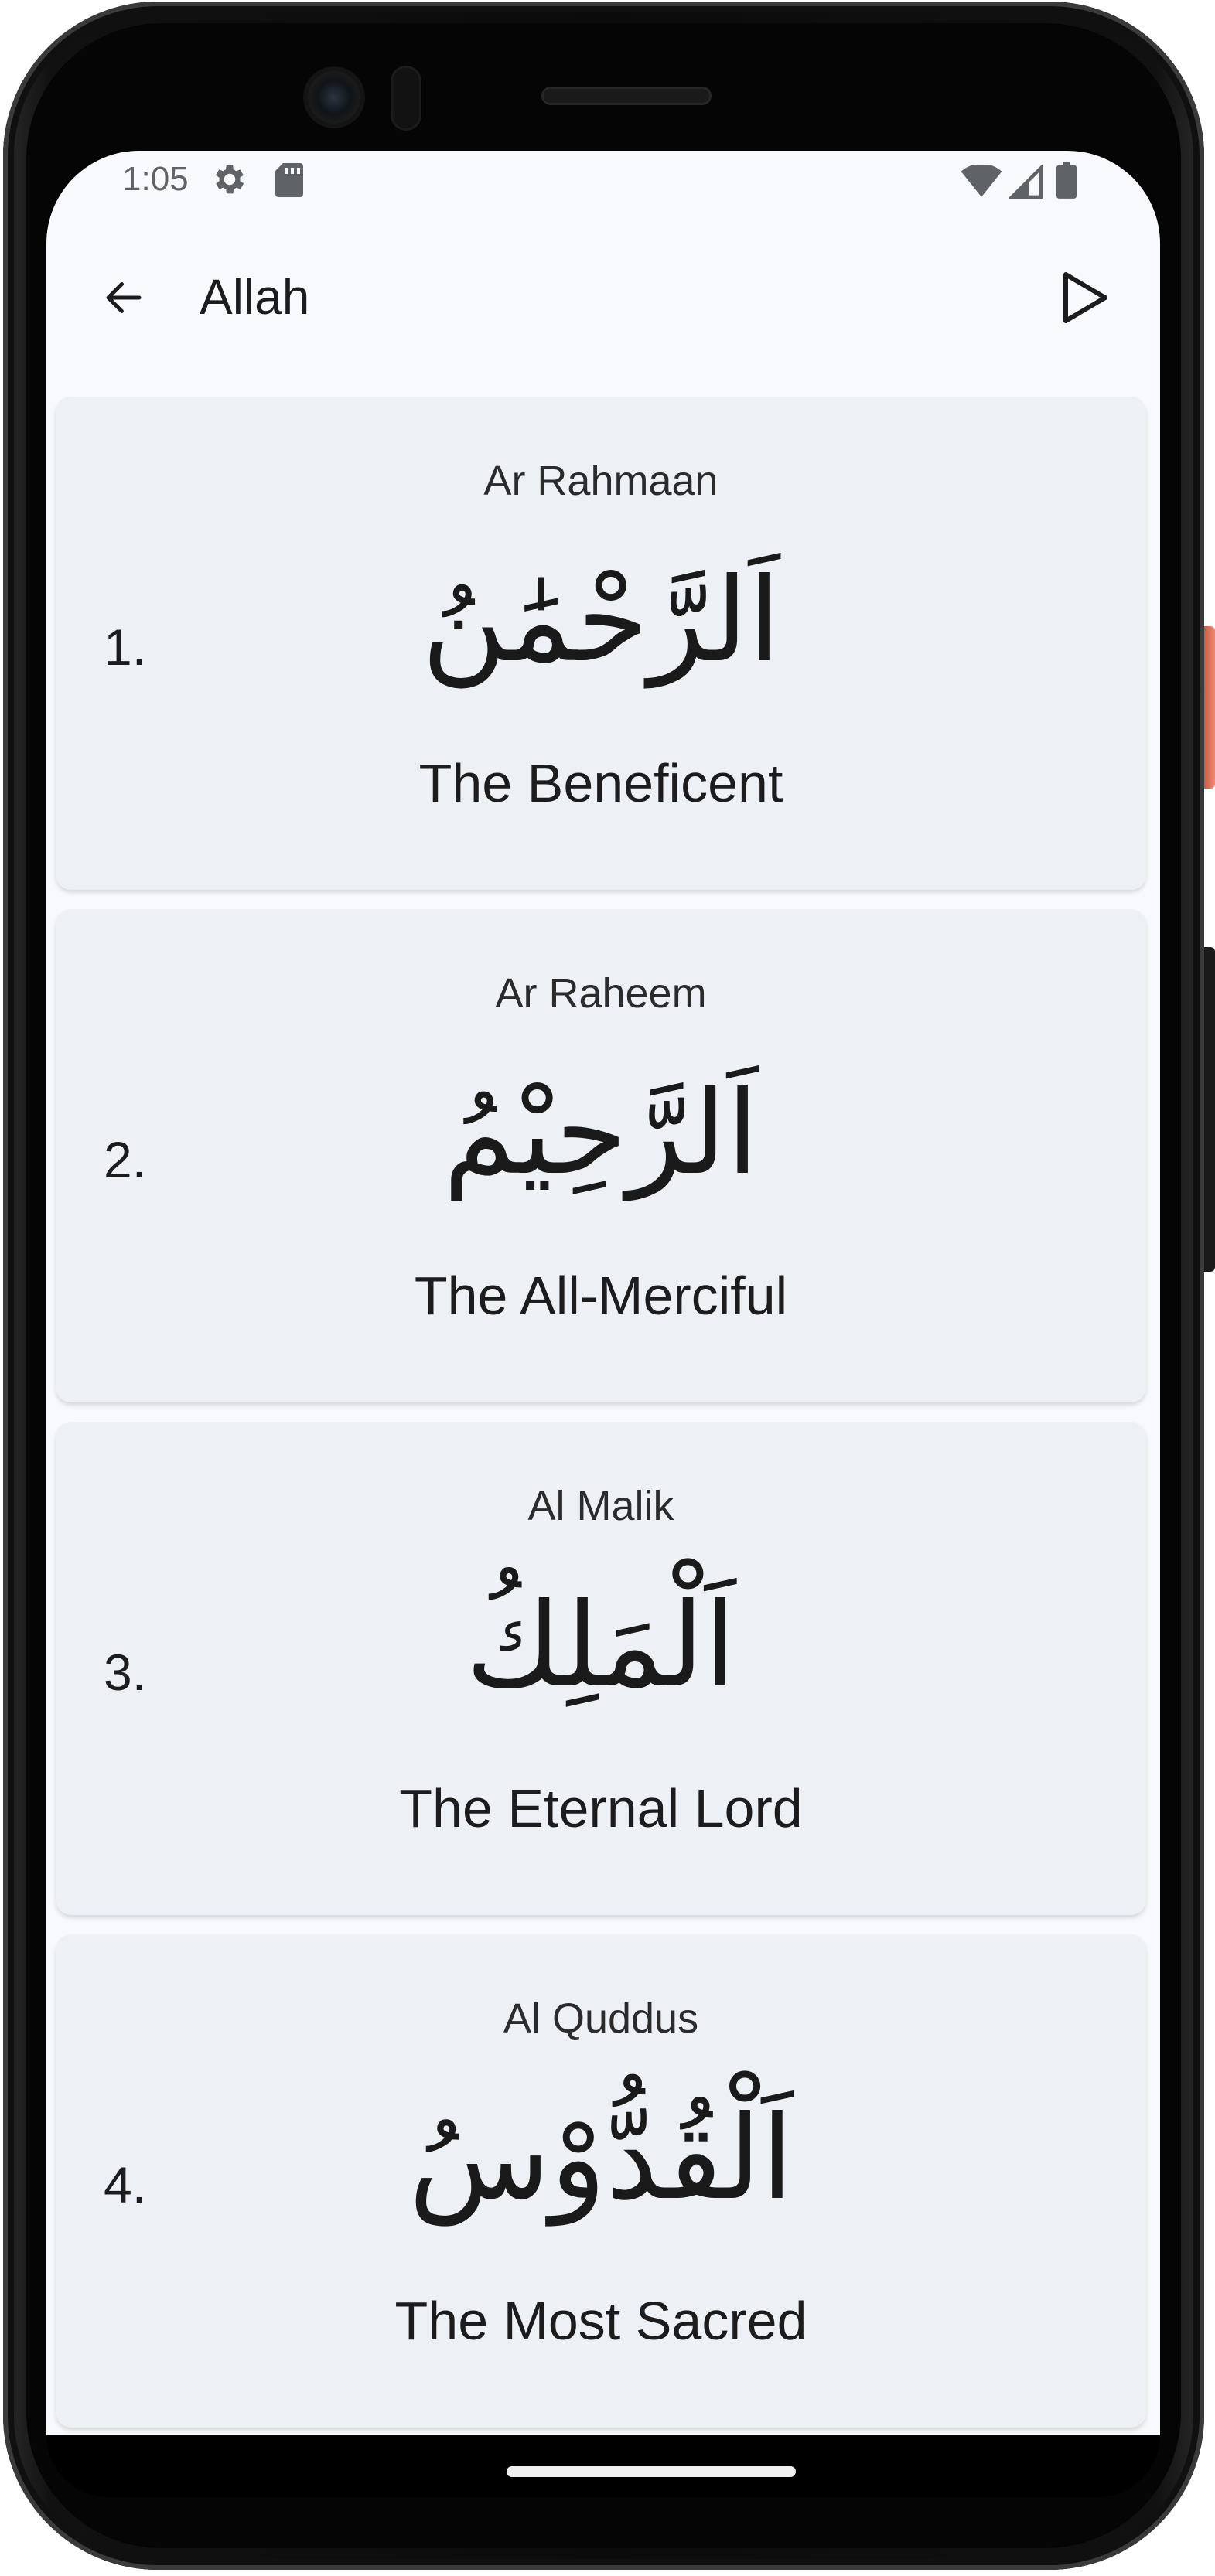  I want to click on item-transliteration: Ar Rahmaan, so click(600, 481).